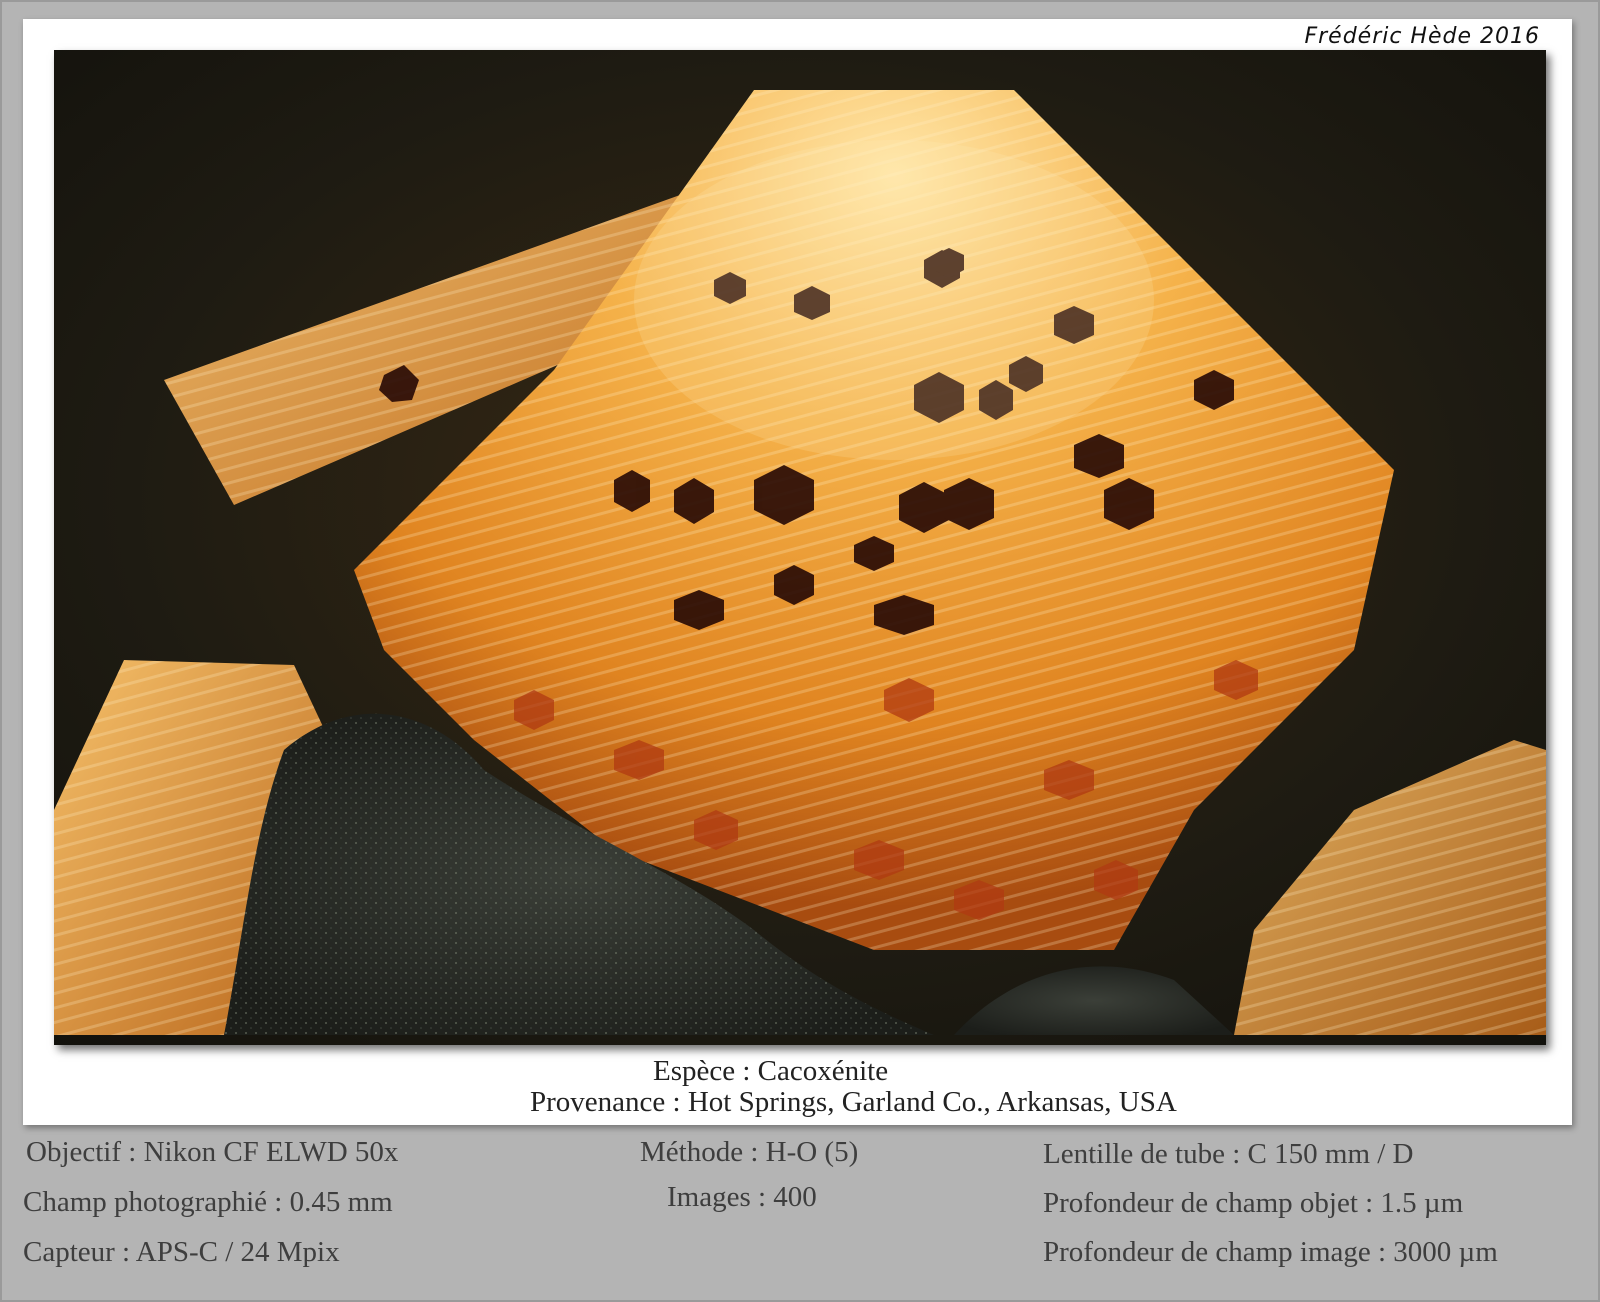  What do you see at coordinates (1270, 1252) in the screenshot?
I see `image-depth-info: Profondeur de champ image : 3000 µm` at bounding box center [1270, 1252].